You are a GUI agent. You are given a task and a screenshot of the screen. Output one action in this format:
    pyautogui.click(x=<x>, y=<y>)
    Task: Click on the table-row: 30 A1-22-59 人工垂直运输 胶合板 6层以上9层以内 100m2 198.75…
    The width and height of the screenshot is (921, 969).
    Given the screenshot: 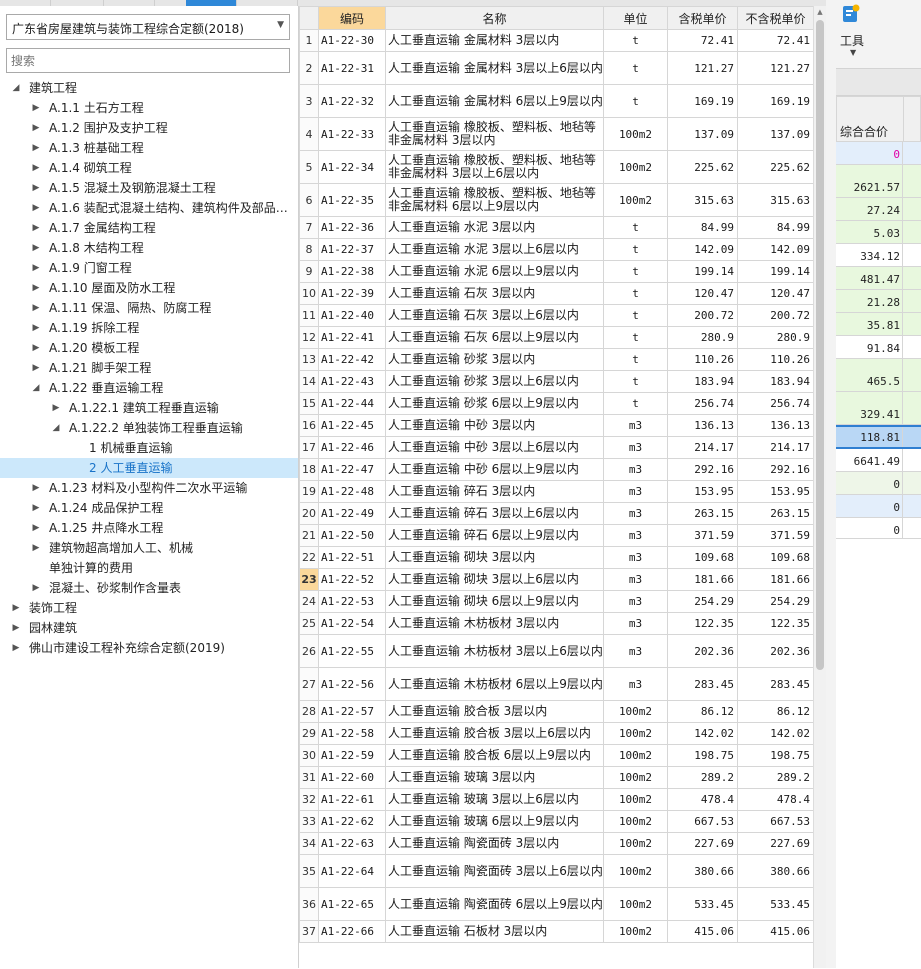 What is the action you would take?
    pyautogui.click(x=556, y=755)
    